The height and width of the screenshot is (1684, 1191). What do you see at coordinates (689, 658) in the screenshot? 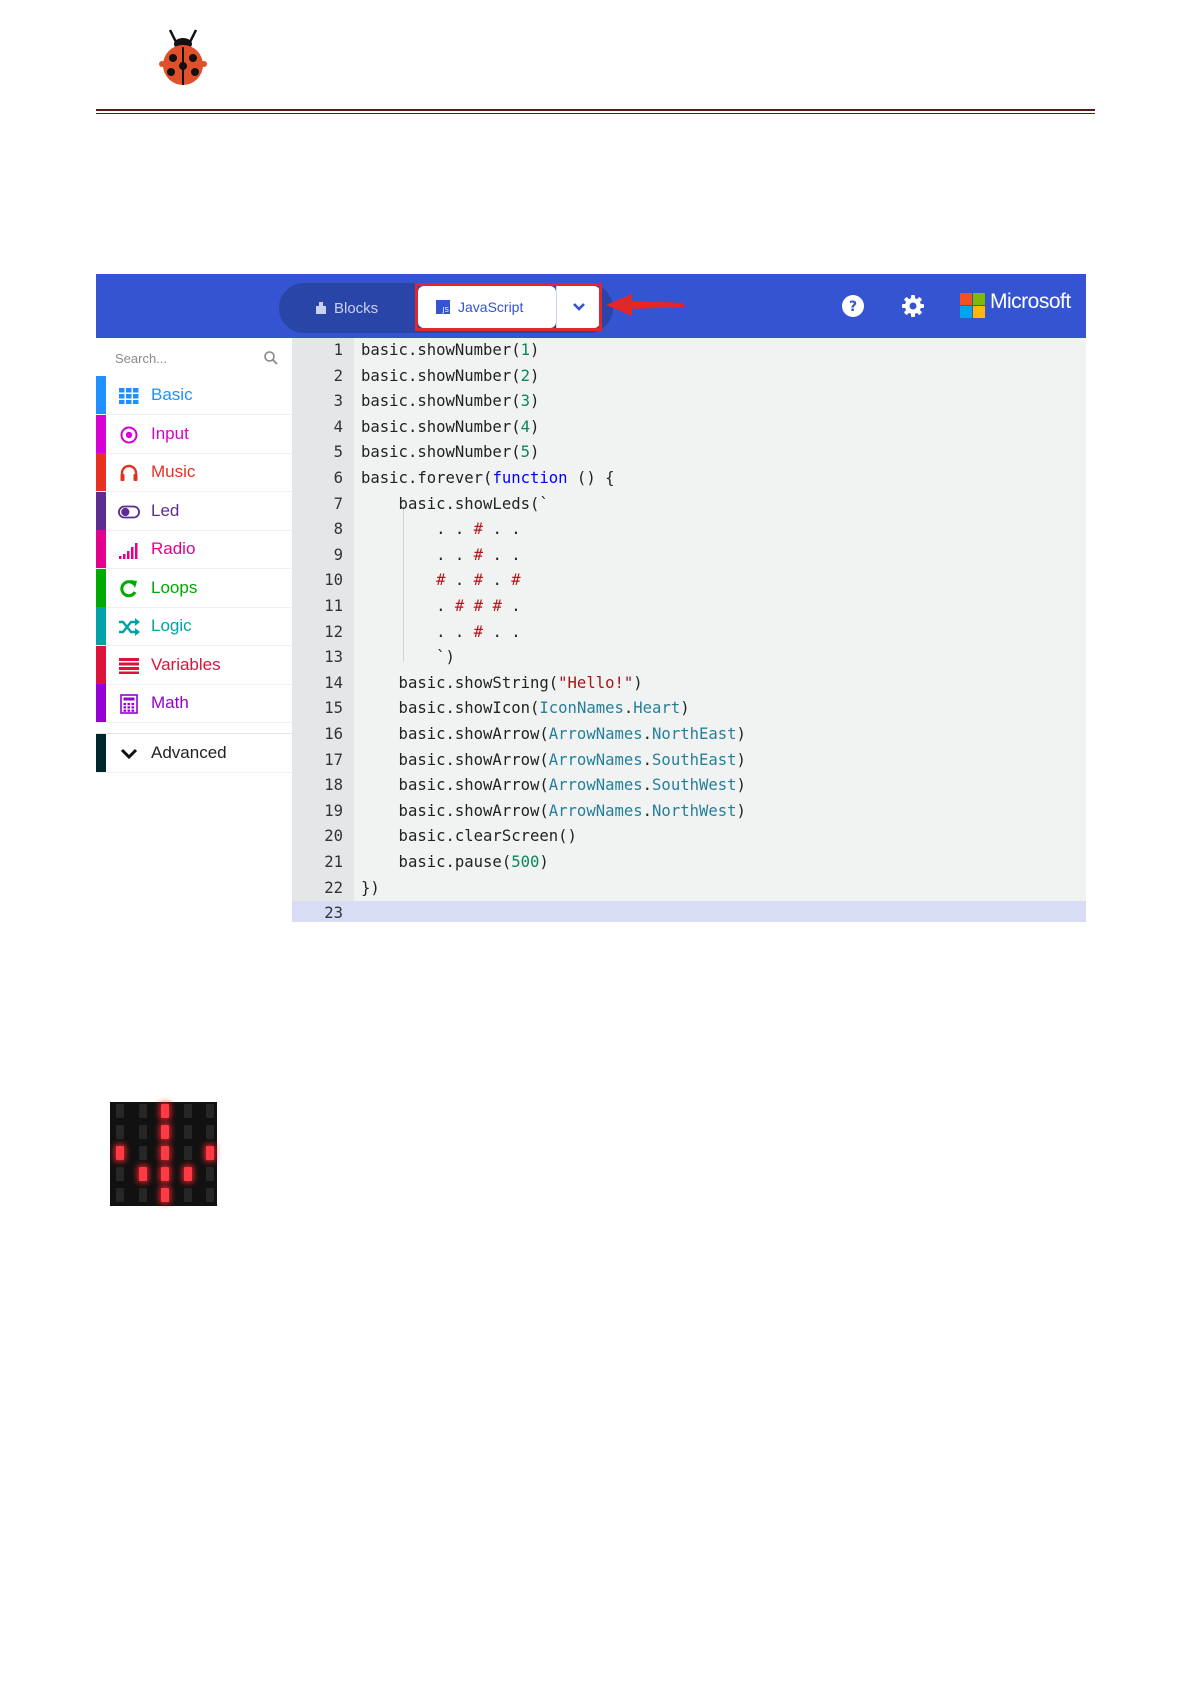
I see `code-line: 13 `)` at bounding box center [689, 658].